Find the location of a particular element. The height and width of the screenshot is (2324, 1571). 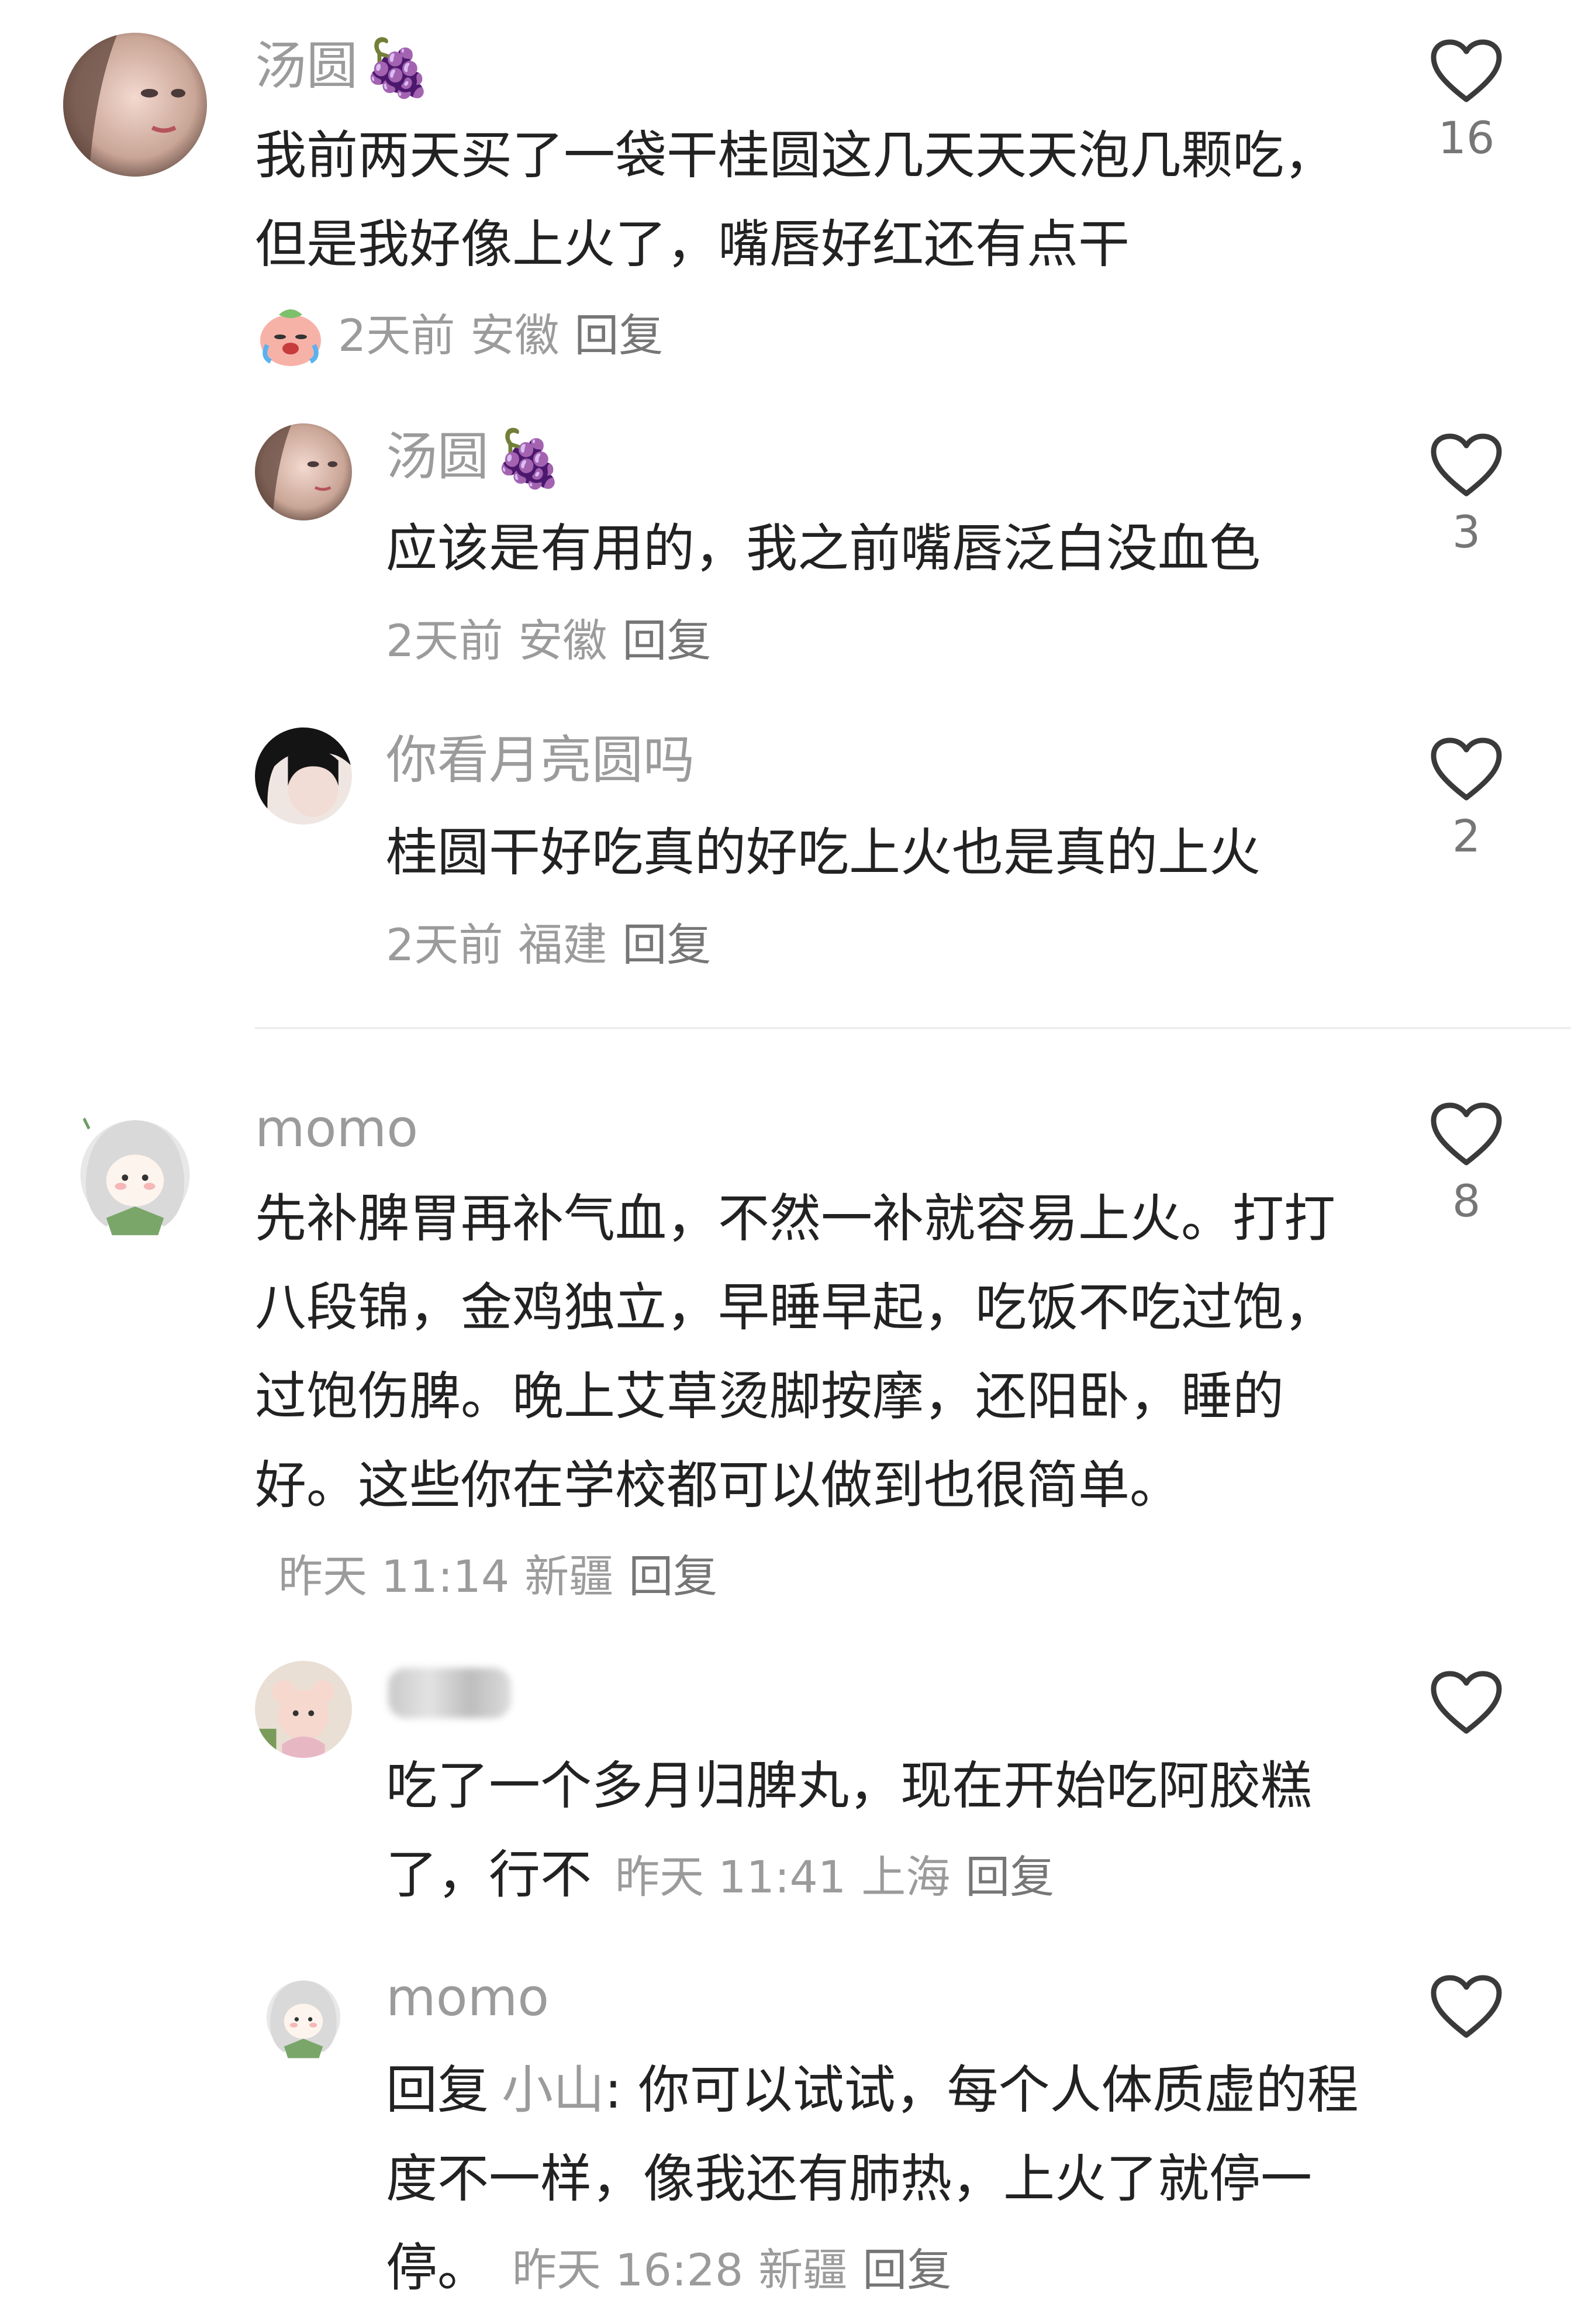

reply-time: 昨天 11:41 is located at coordinates (731, 1877).